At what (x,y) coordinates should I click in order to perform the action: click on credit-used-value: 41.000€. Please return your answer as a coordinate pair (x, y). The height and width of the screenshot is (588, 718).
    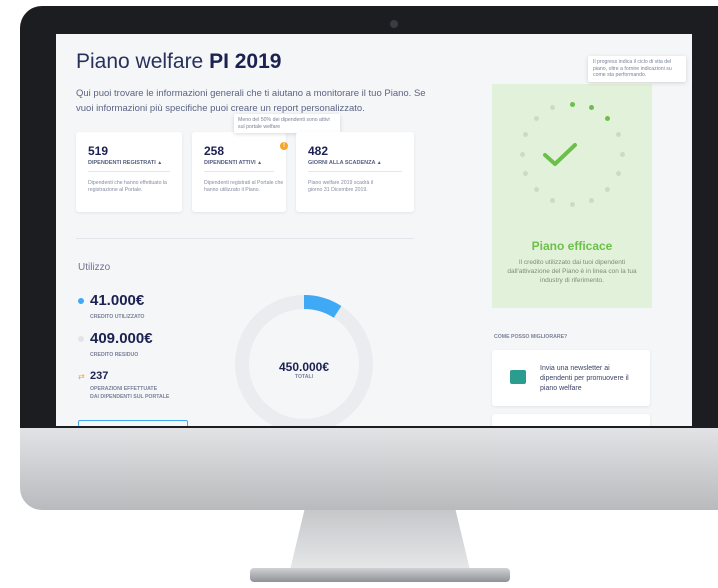
    Looking at the image, I should click on (117, 300).